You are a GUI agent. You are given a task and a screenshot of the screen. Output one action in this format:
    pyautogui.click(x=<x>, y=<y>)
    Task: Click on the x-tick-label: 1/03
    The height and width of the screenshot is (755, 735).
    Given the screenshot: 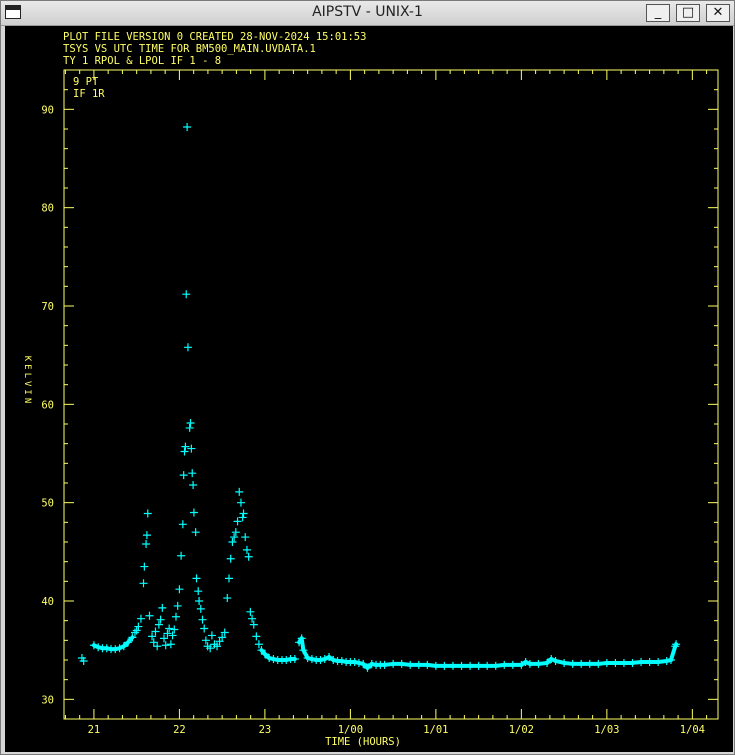 What is the action you would take?
    pyautogui.click(x=606, y=730)
    